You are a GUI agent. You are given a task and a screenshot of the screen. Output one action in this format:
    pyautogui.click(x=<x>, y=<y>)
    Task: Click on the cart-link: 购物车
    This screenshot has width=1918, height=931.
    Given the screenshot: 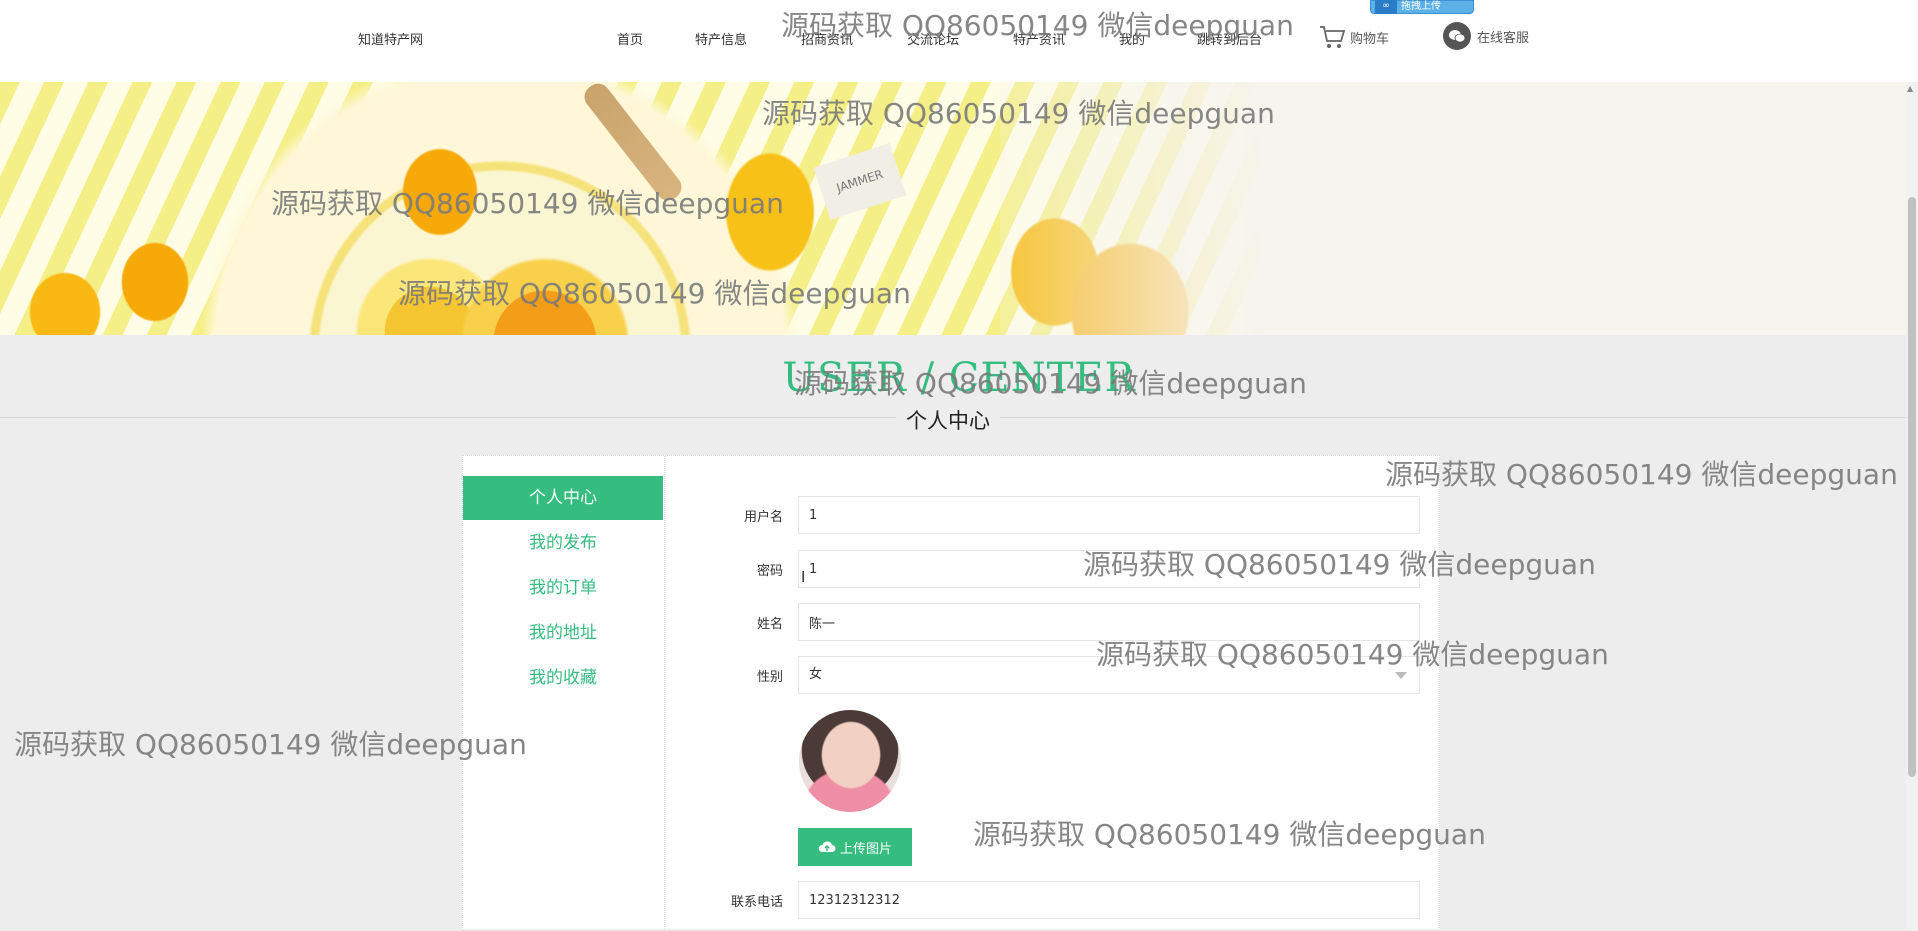 What is the action you would take?
    pyautogui.click(x=1353, y=37)
    